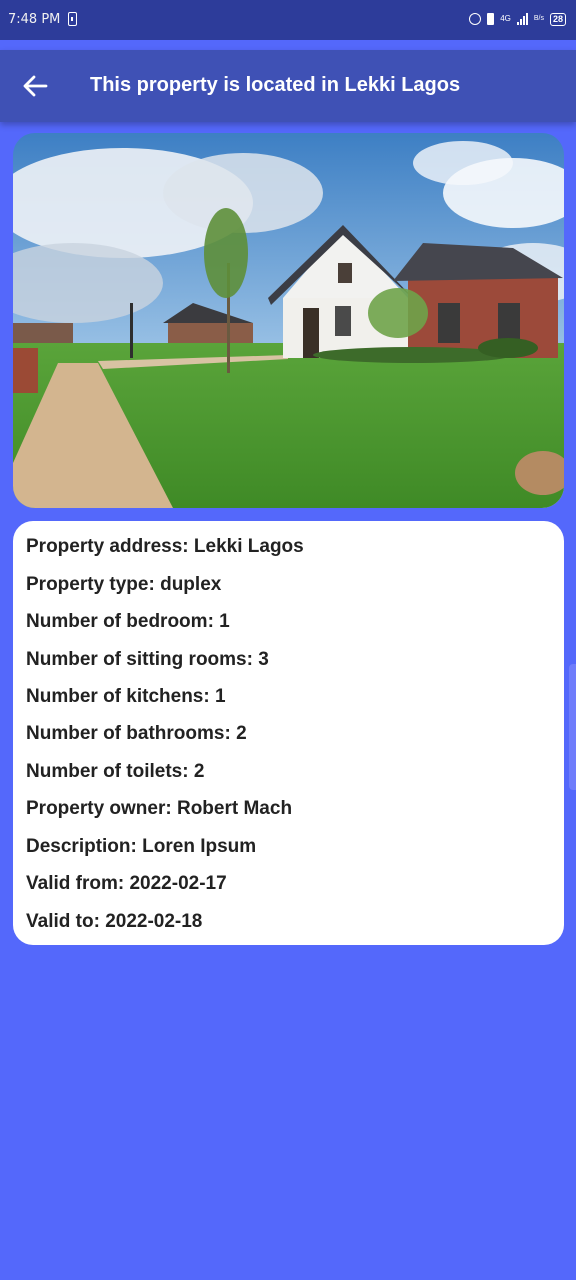 The width and height of the screenshot is (576, 1280). I want to click on app-bar: This property is located in Lekki Lagos, so click(288, 86).